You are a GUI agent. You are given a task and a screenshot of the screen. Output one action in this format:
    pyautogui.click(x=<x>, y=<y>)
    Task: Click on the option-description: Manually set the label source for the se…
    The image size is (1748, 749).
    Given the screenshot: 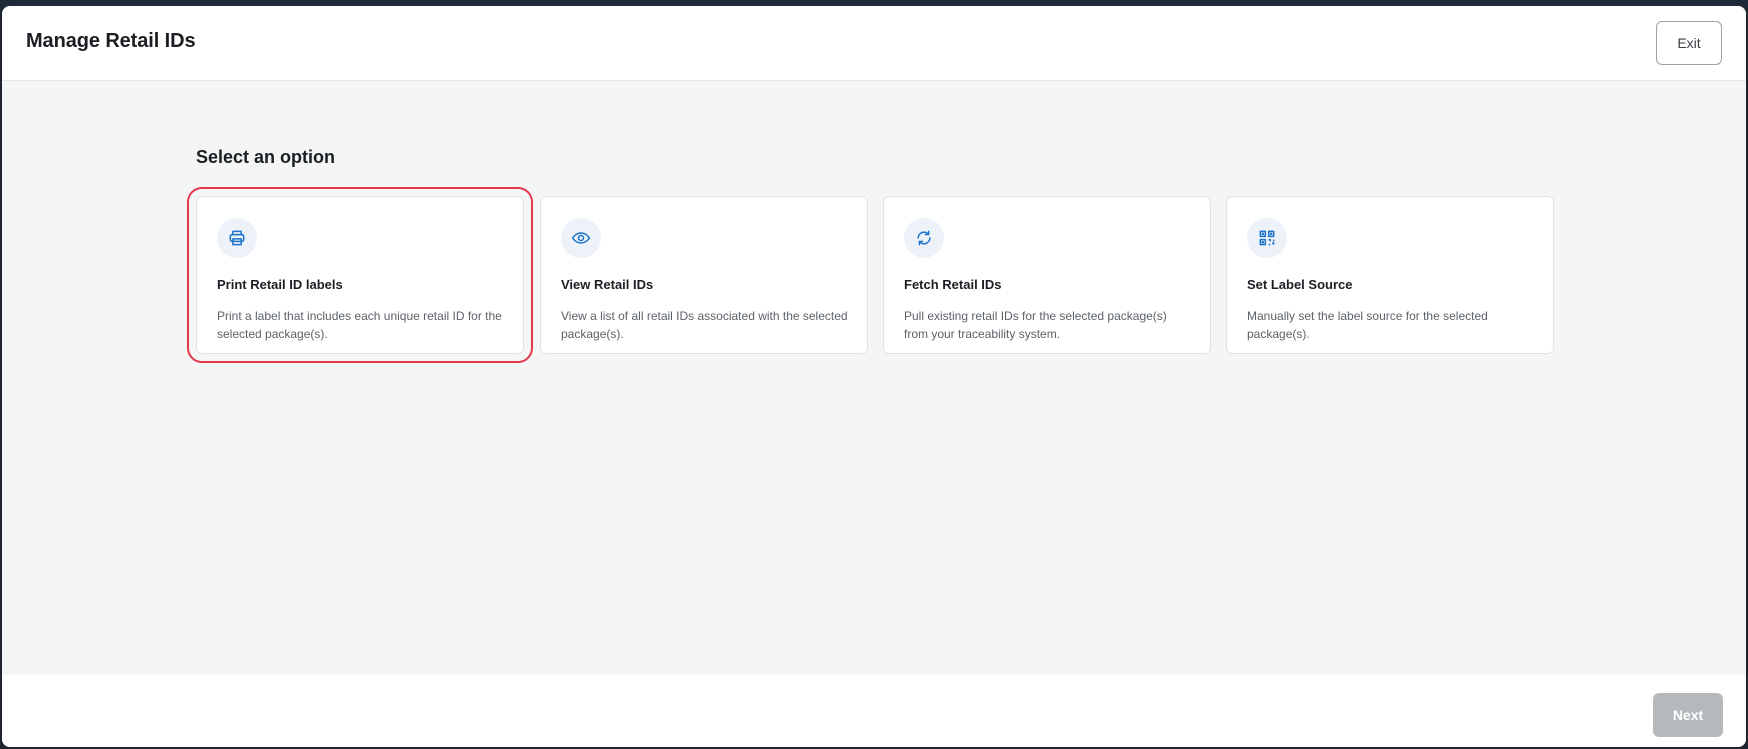 What is the action you would take?
    pyautogui.click(x=1367, y=325)
    